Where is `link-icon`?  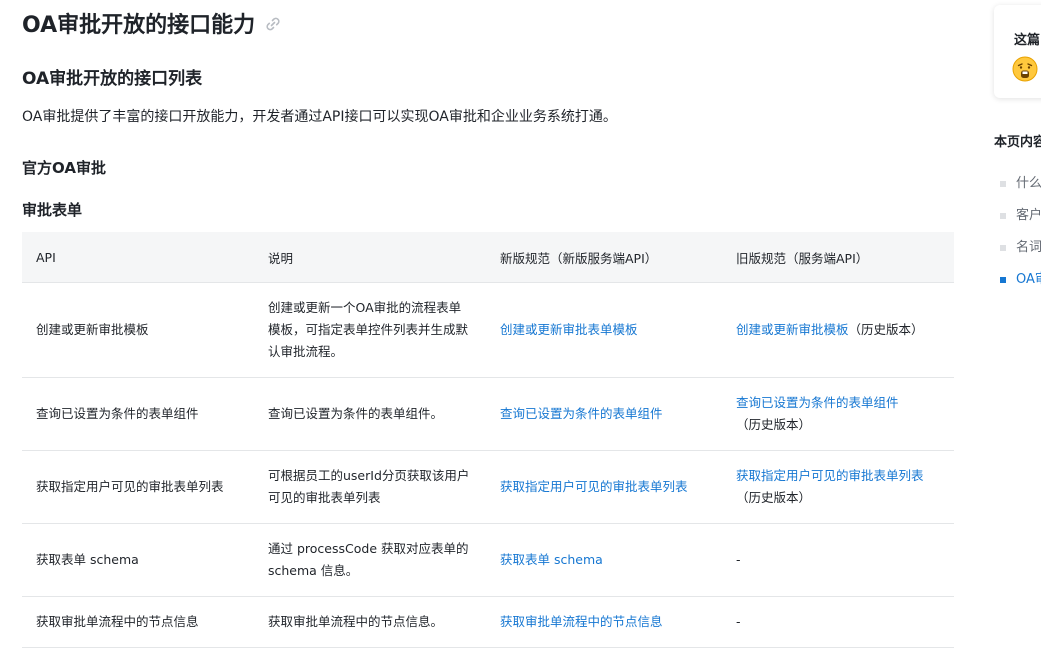 link-icon is located at coordinates (273, 24).